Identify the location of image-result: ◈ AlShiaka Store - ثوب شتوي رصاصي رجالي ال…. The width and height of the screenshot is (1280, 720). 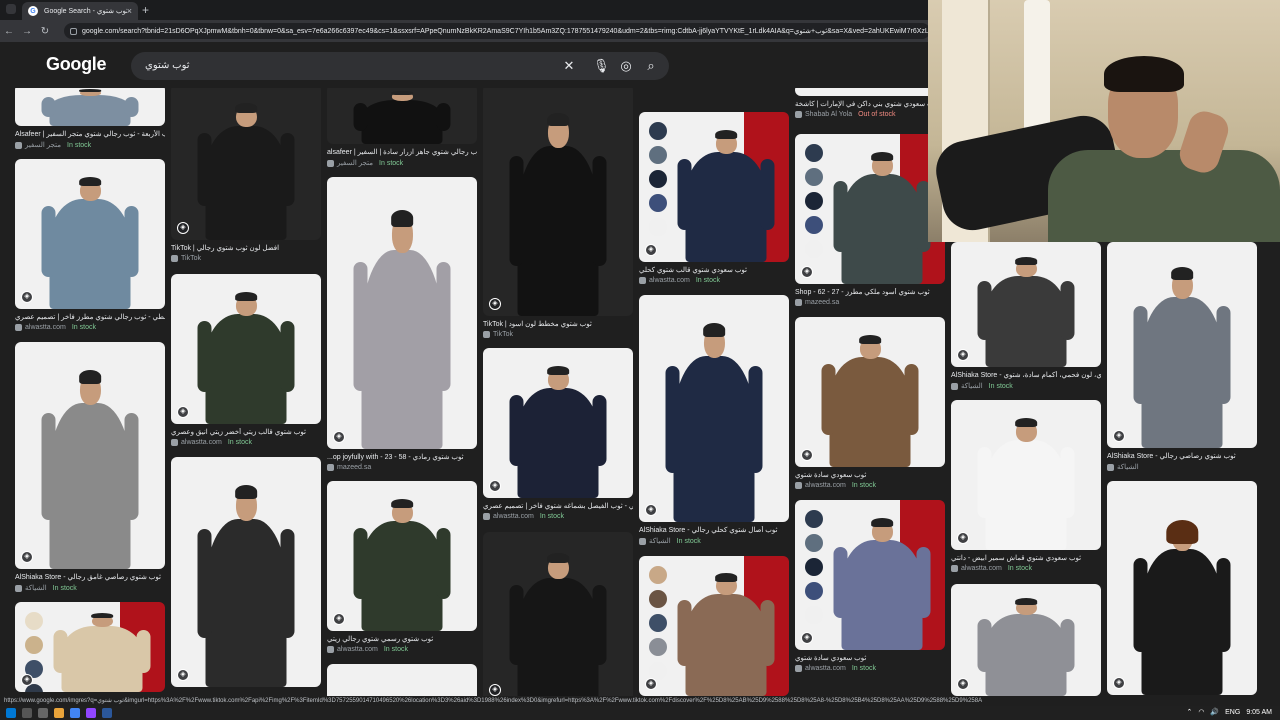
(1182, 363).